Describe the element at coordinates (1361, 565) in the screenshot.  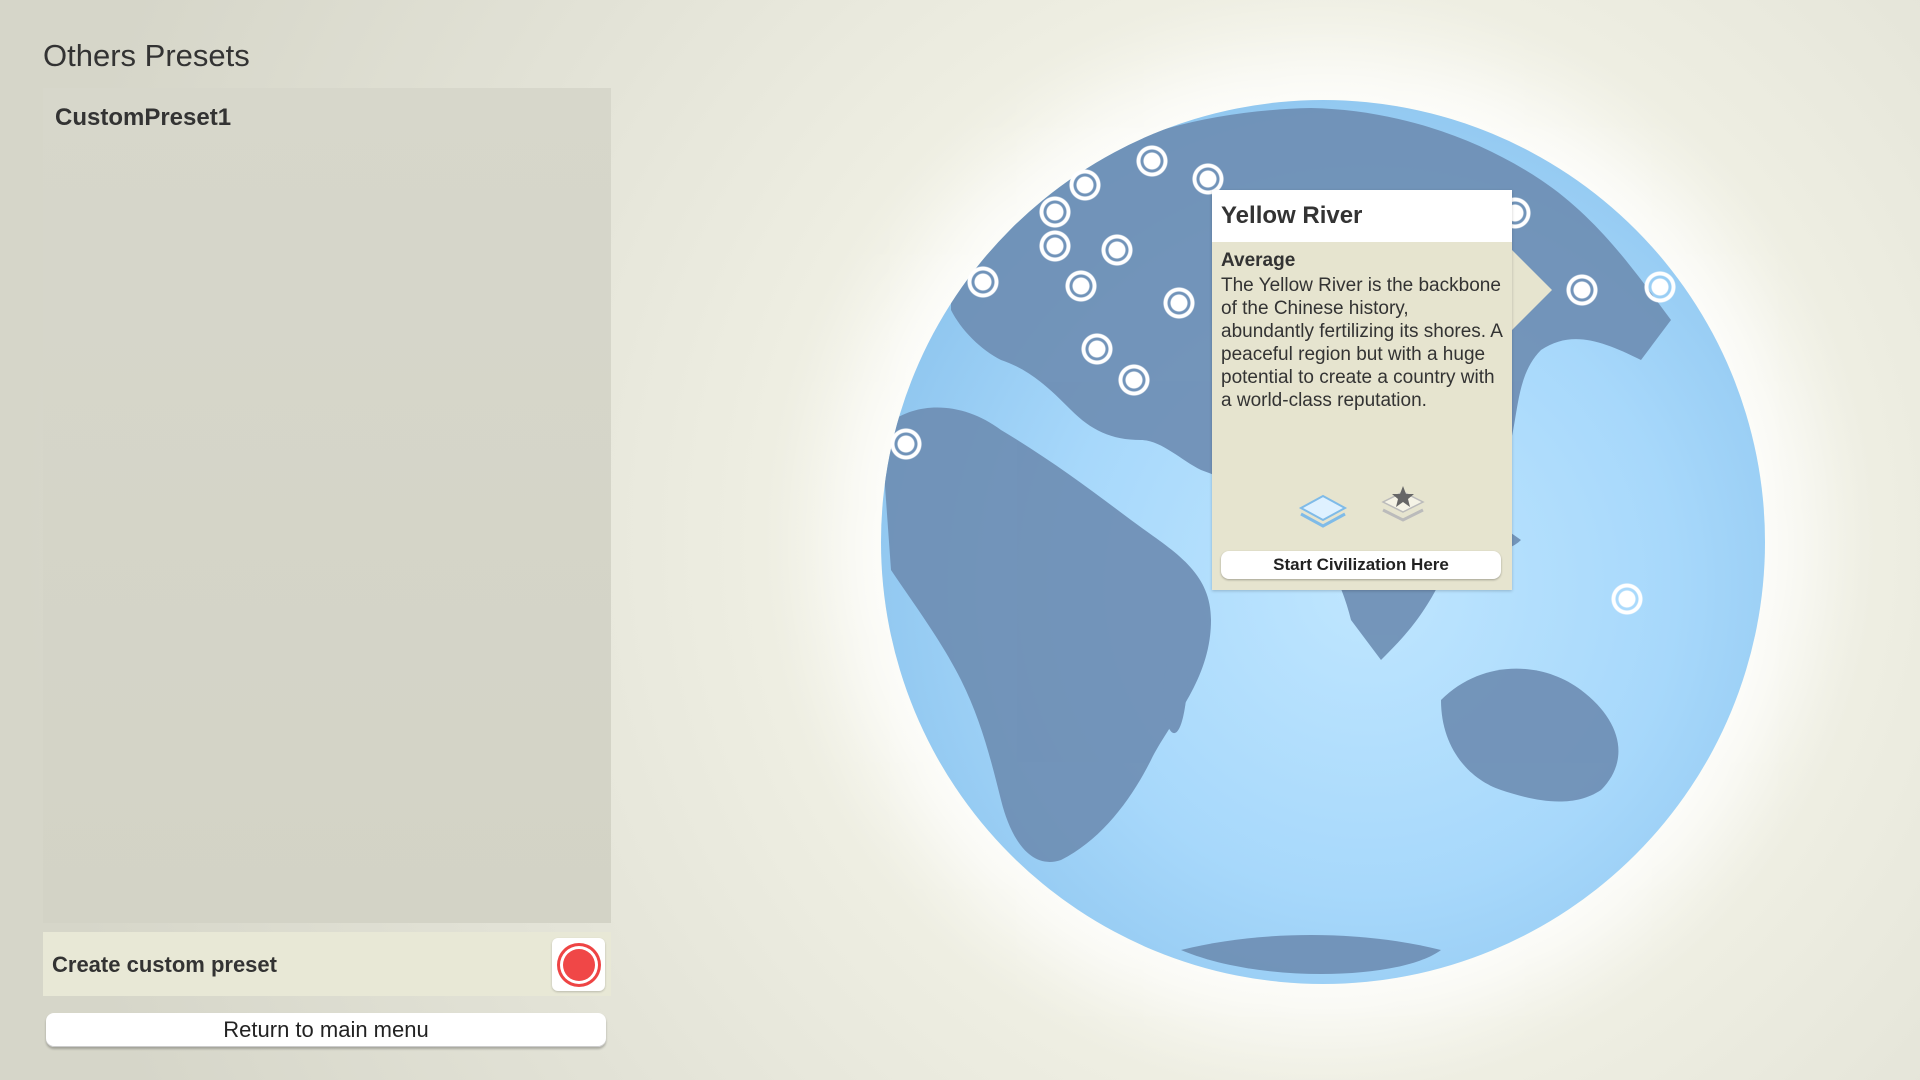
I see `start-civilization-button: Start Civilization Here` at that location.